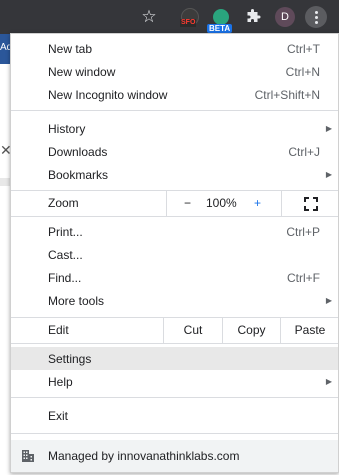 This screenshot has width=339, height=475. What do you see at coordinates (302, 71) in the screenshot?
I see `menu-item-shortcut: Ctrl+N` at bounding box center [302, 71].